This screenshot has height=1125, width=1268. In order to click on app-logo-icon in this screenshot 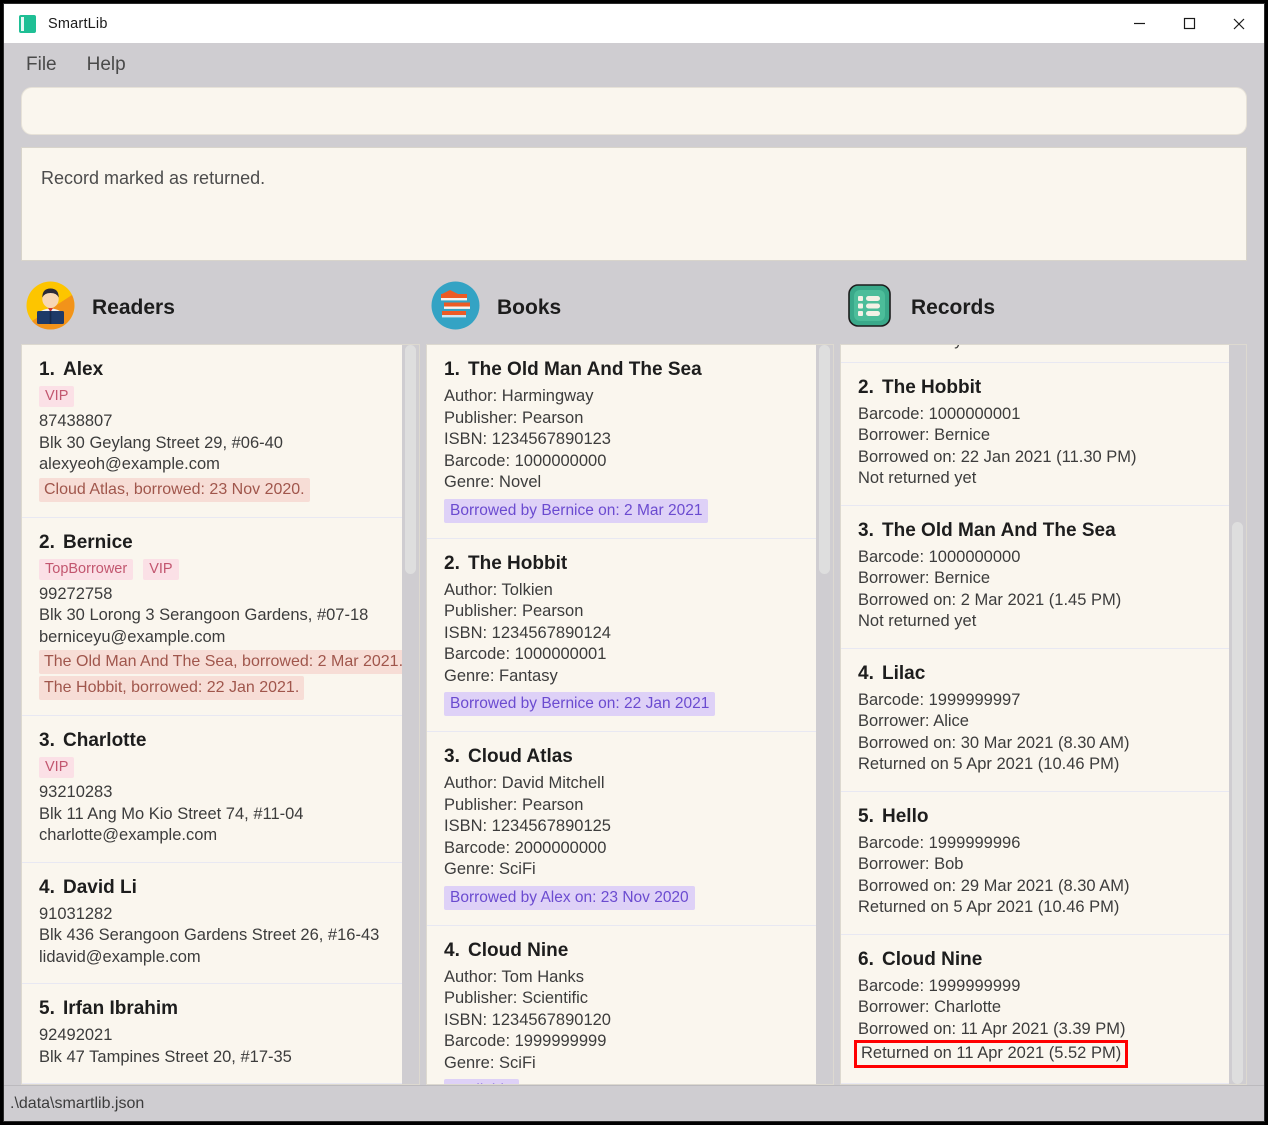, I will do `click(27, 23)`.